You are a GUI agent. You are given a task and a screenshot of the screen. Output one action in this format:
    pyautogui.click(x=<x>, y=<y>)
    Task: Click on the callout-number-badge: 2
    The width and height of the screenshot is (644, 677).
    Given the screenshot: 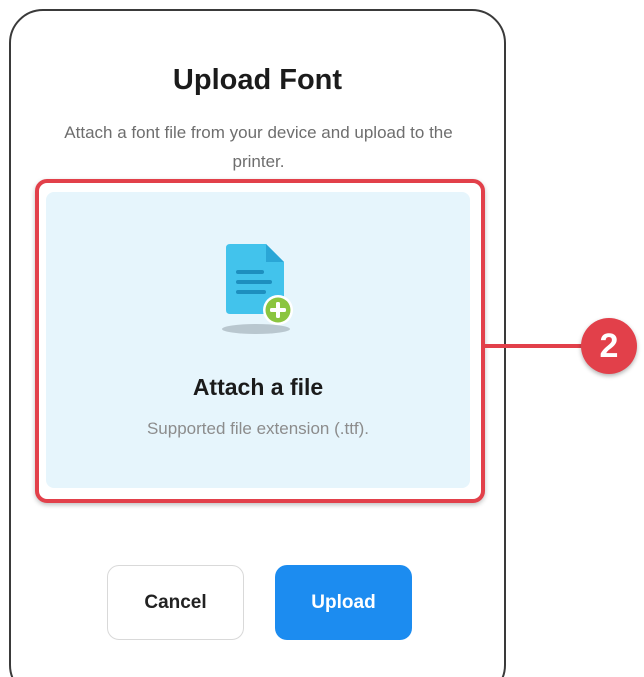 What is the action you would take?
    pyautogui.click(x=609, y=346)
    